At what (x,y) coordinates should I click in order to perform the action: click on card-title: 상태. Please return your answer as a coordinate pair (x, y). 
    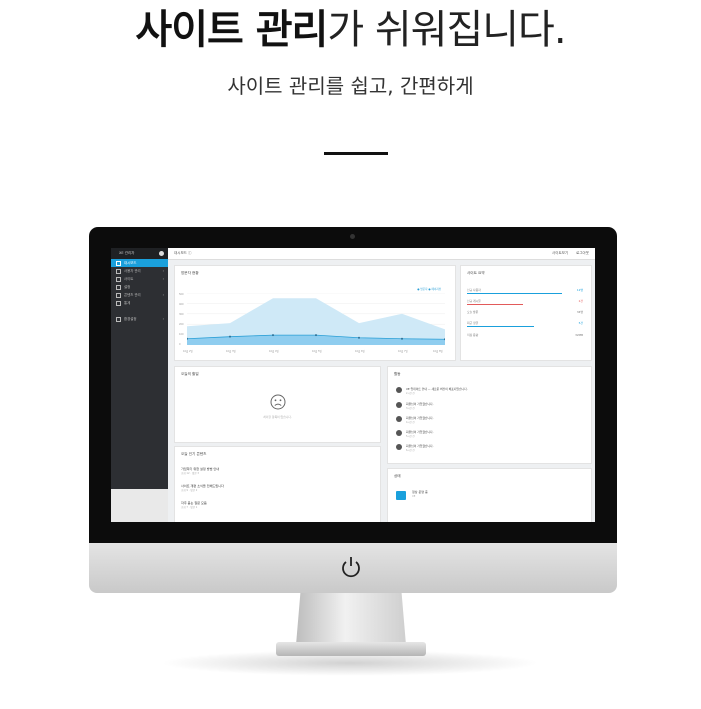
    Looking at the image, I should click on (397, 476).